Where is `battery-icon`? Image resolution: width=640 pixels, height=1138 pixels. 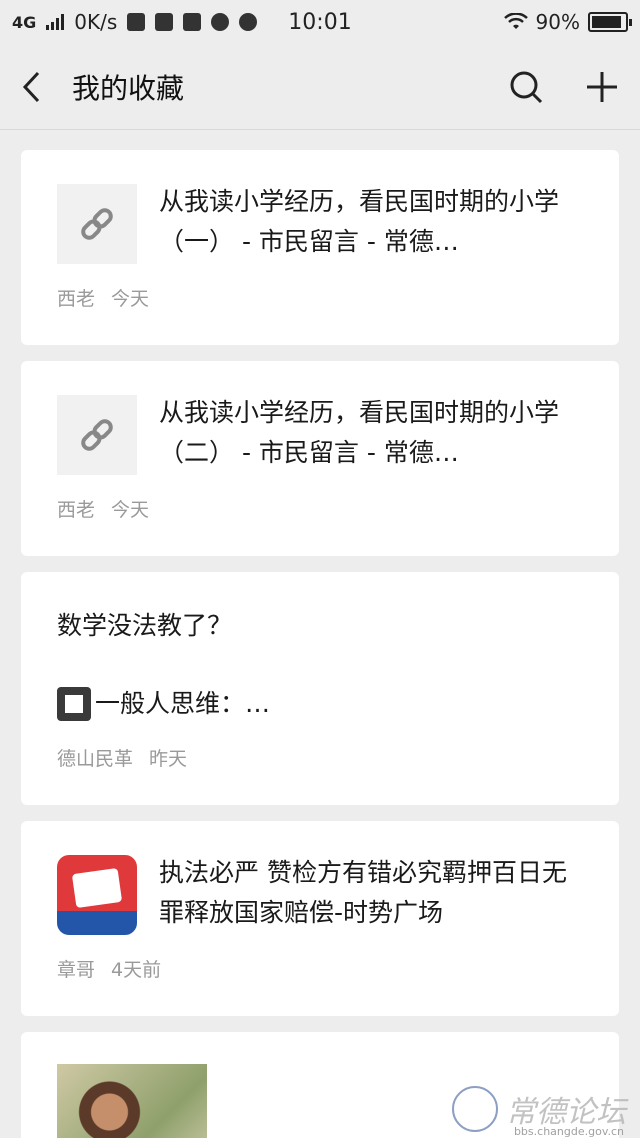 battery-icon is located at coordinates (610, 22).